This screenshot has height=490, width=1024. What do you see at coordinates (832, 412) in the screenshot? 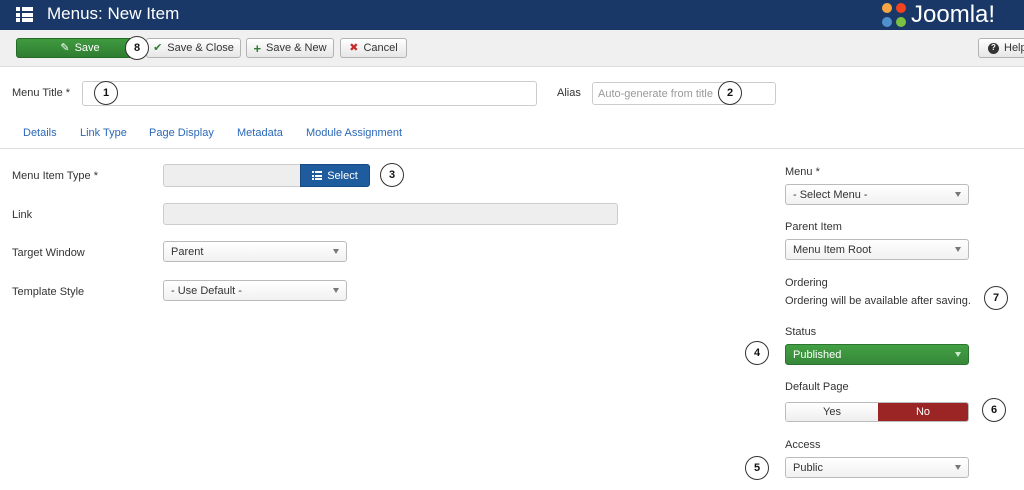
I see `default-yes-button: Yes` at bounding box center [832, 412].